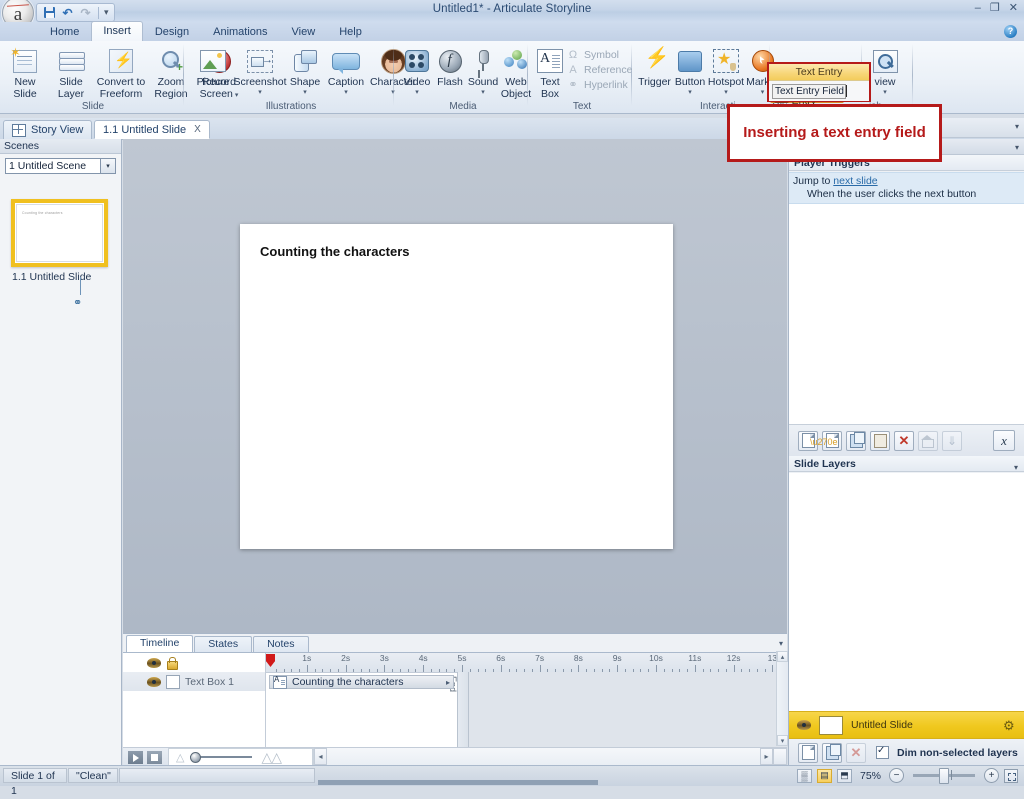 The height and width of the screenshot is (799, 1024). I want to click on slide-layers-list, so click(906, 592).